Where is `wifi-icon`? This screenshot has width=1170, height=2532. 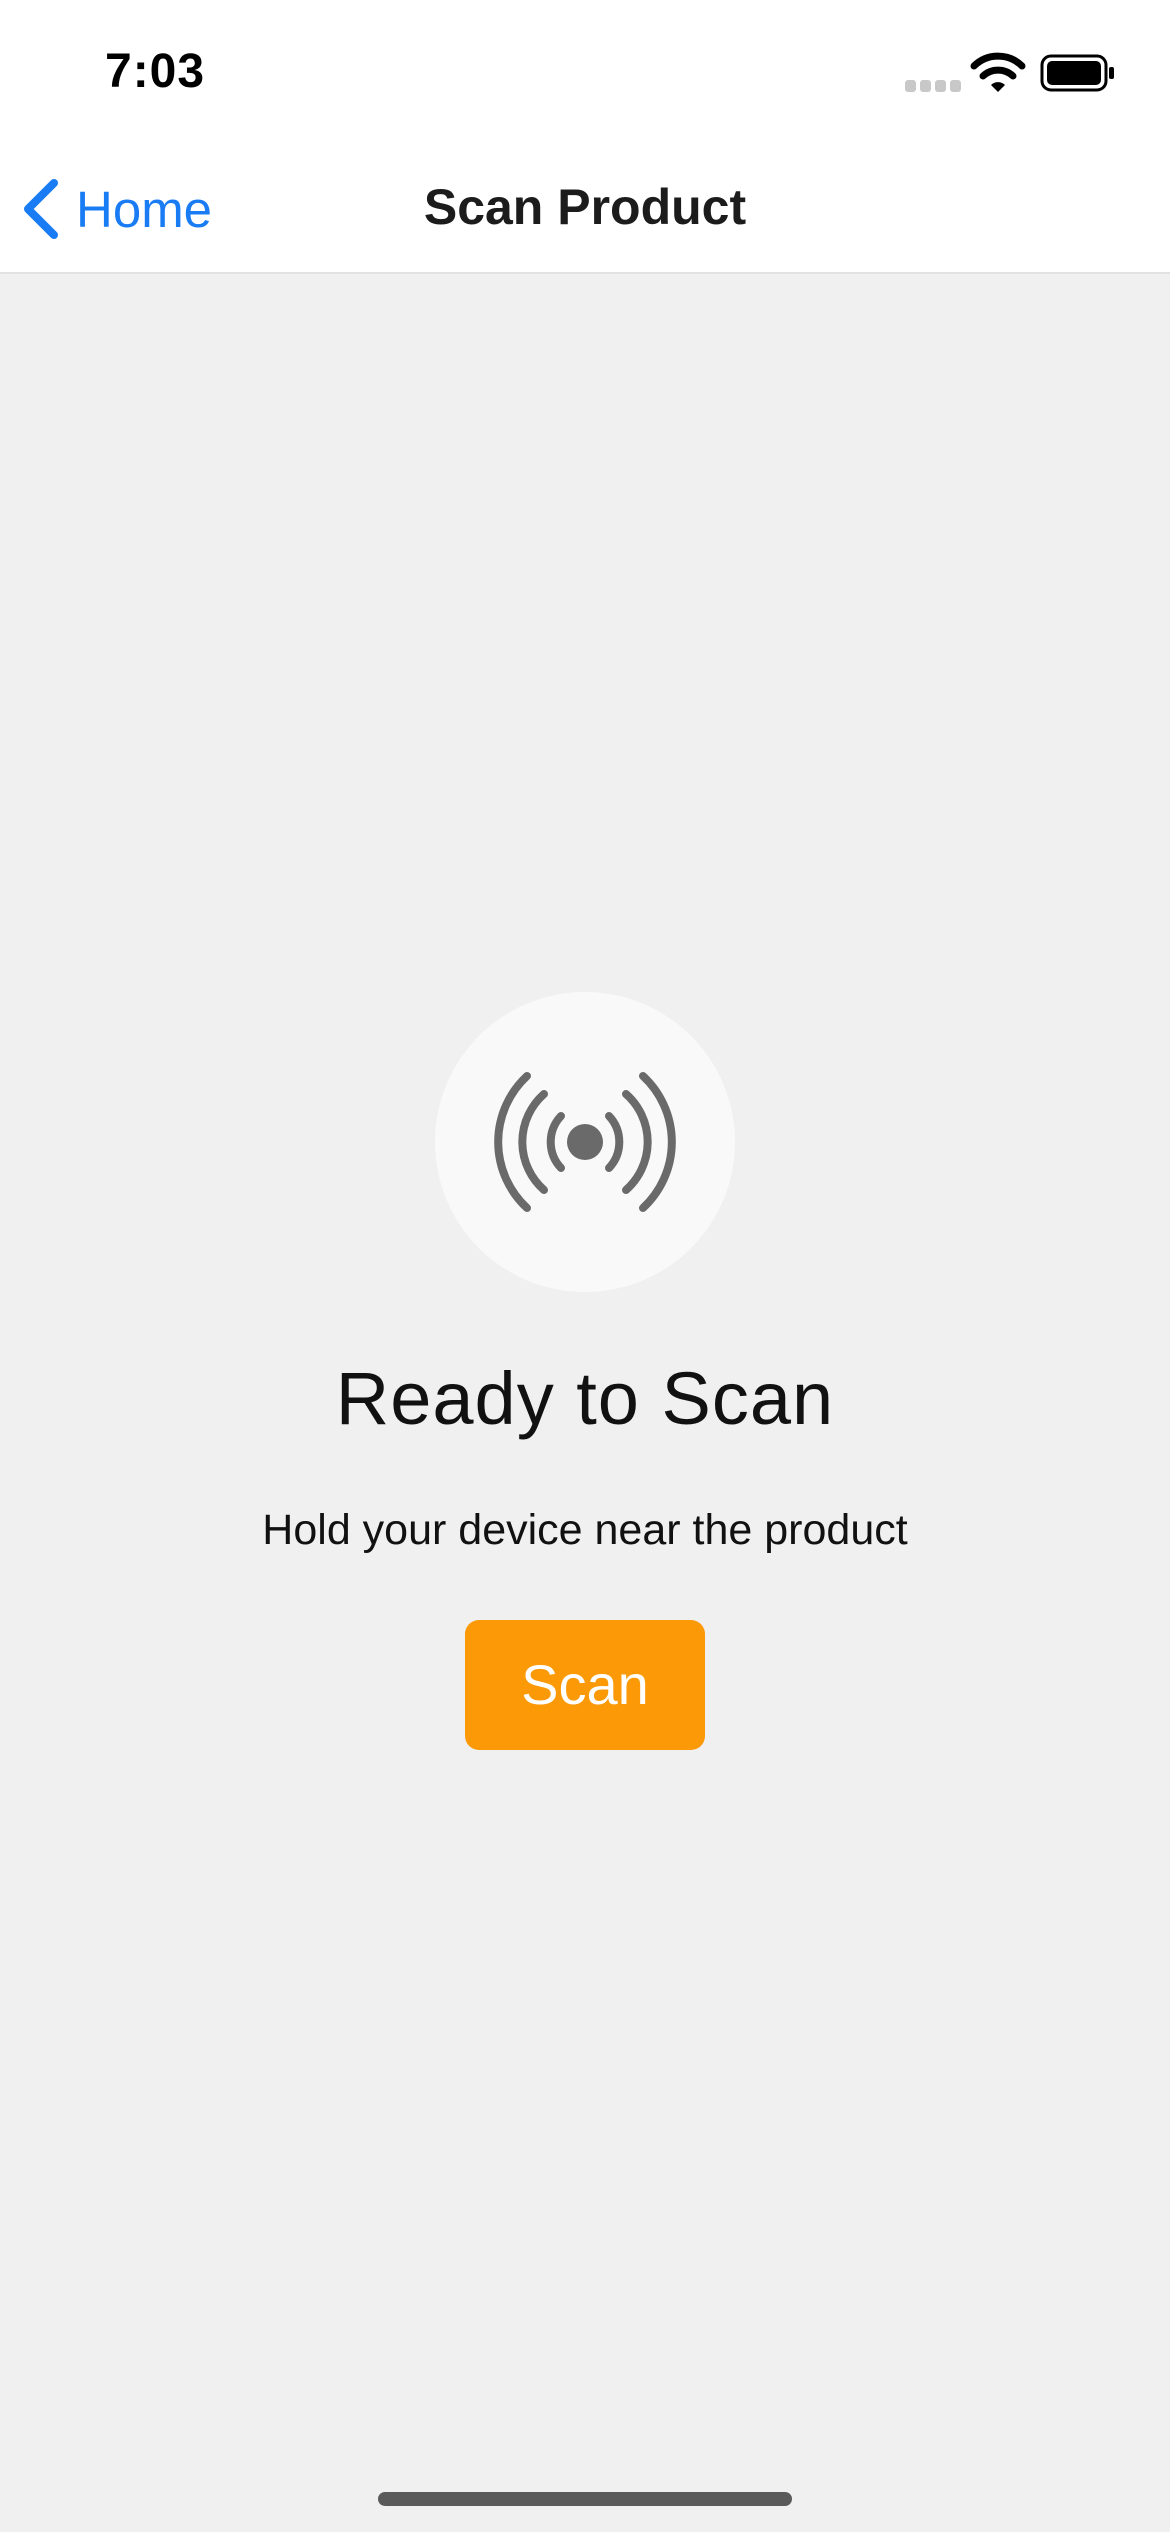 wifi-icon is located at coordinates (998, 72).